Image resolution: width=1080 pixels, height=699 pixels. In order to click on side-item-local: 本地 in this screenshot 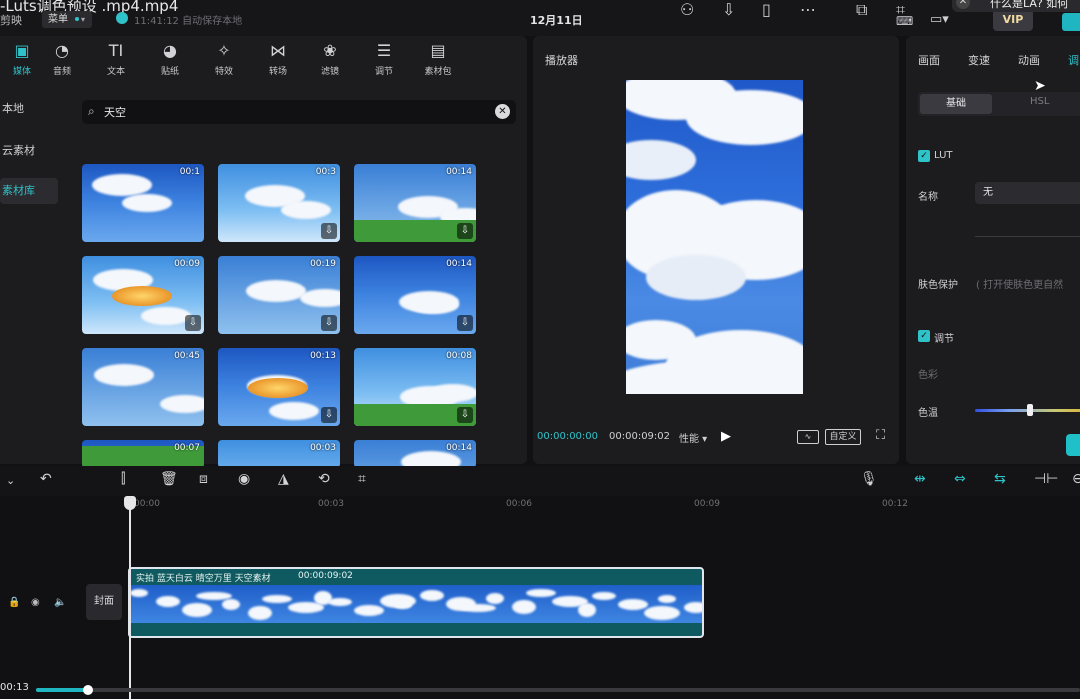, I will do `click(29, 109)`.